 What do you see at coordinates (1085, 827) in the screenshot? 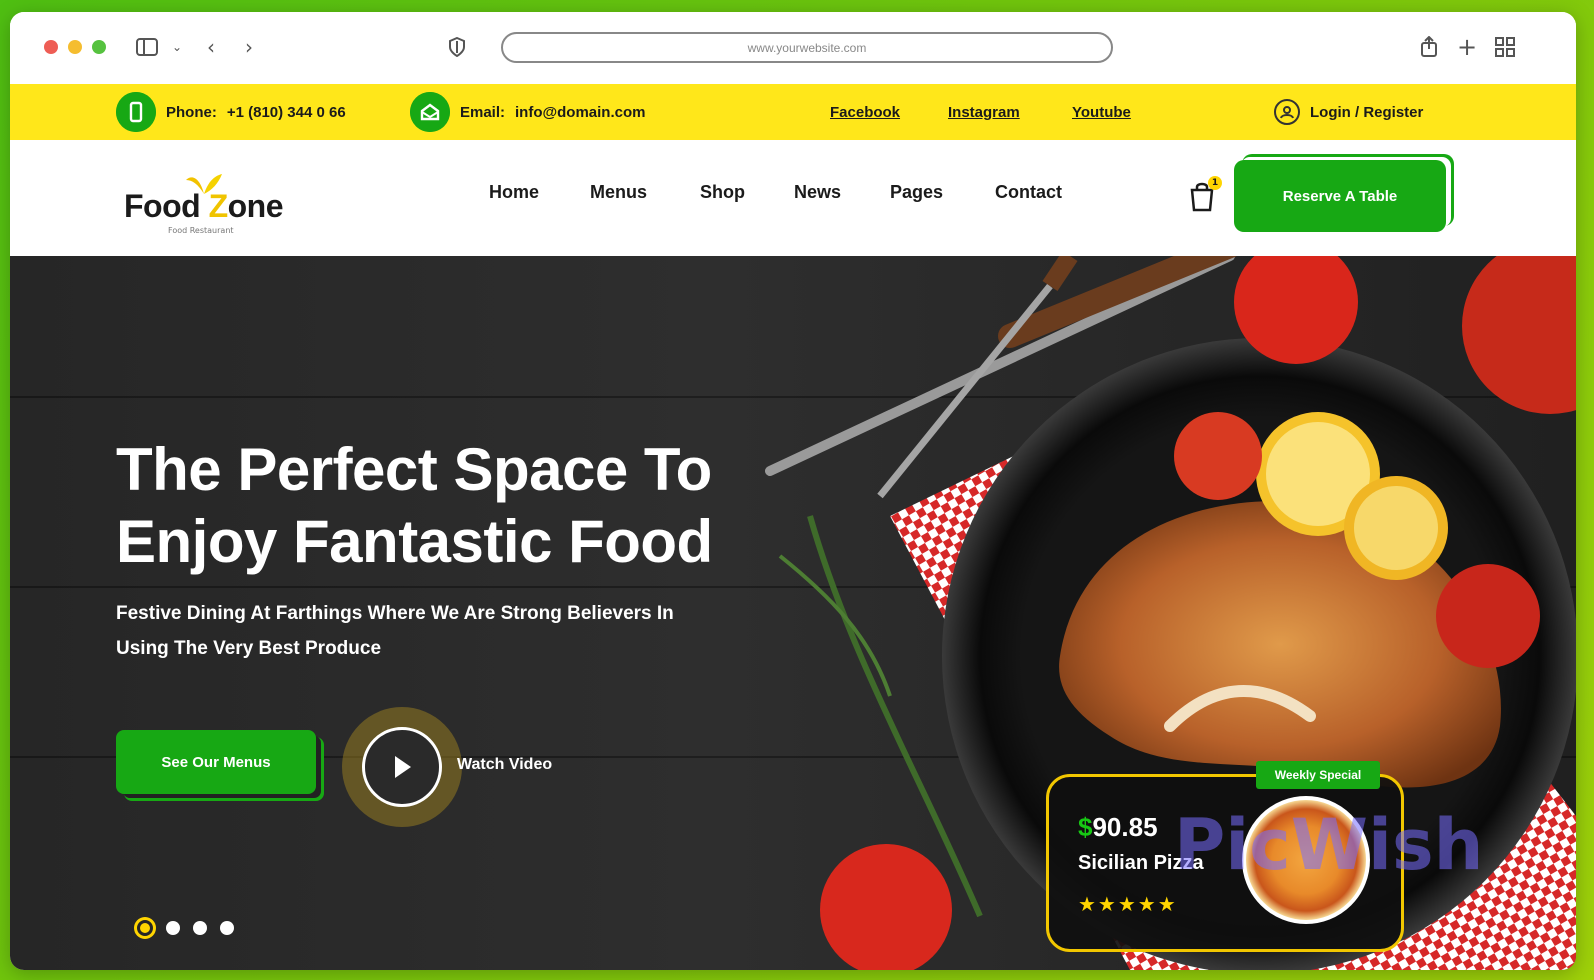
I see `price-currency: $` at bounding box center [1085, 827].